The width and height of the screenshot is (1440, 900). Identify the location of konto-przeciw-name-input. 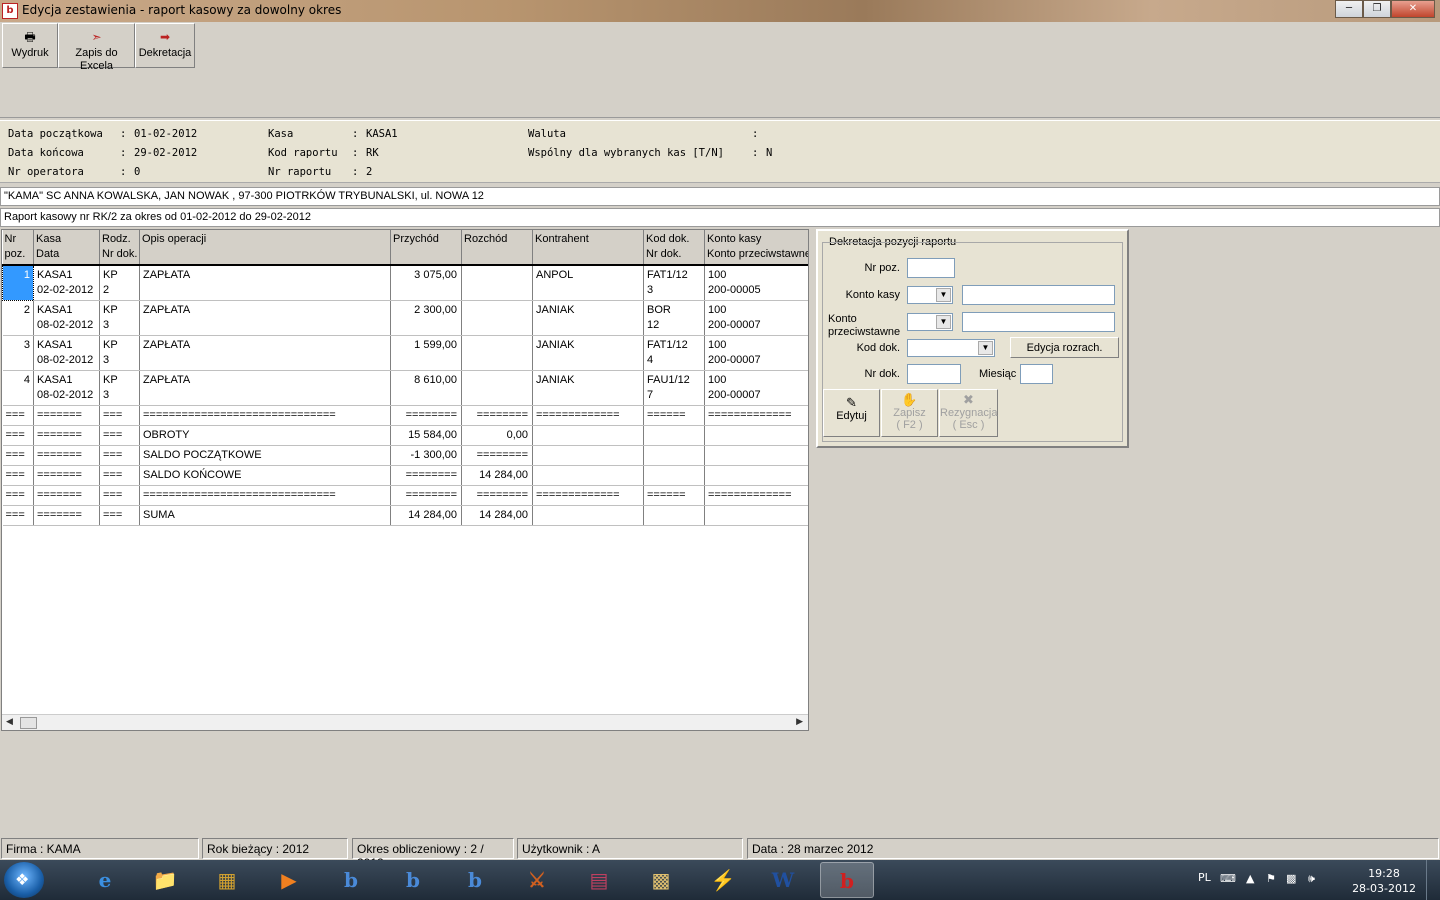
(1038, 322).